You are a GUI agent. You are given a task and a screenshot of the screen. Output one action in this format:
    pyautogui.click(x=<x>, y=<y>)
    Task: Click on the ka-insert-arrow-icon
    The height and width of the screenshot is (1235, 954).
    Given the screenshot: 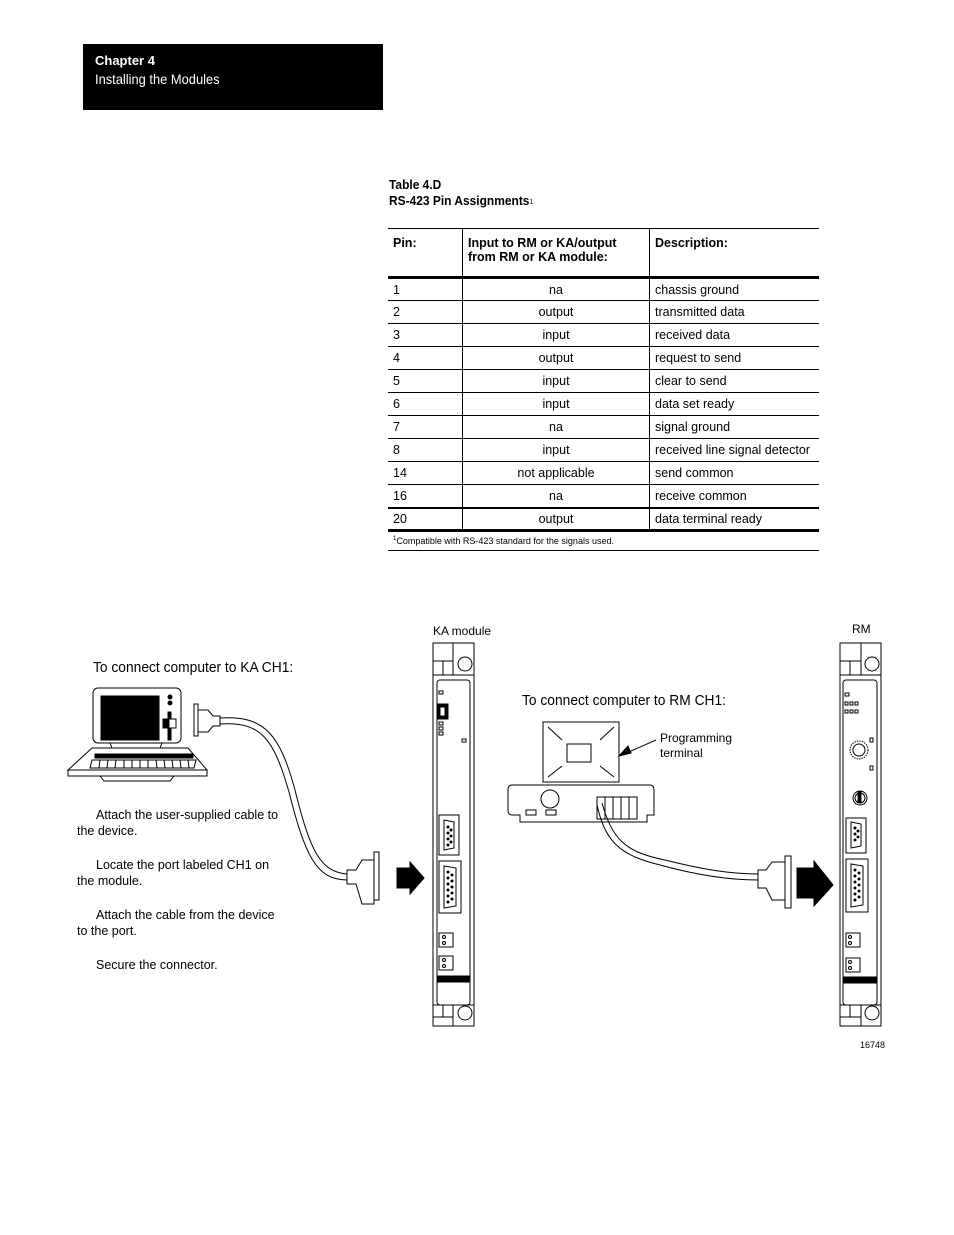 What is the action you would take?
    pyautogui.click(x=410, y=878)
    